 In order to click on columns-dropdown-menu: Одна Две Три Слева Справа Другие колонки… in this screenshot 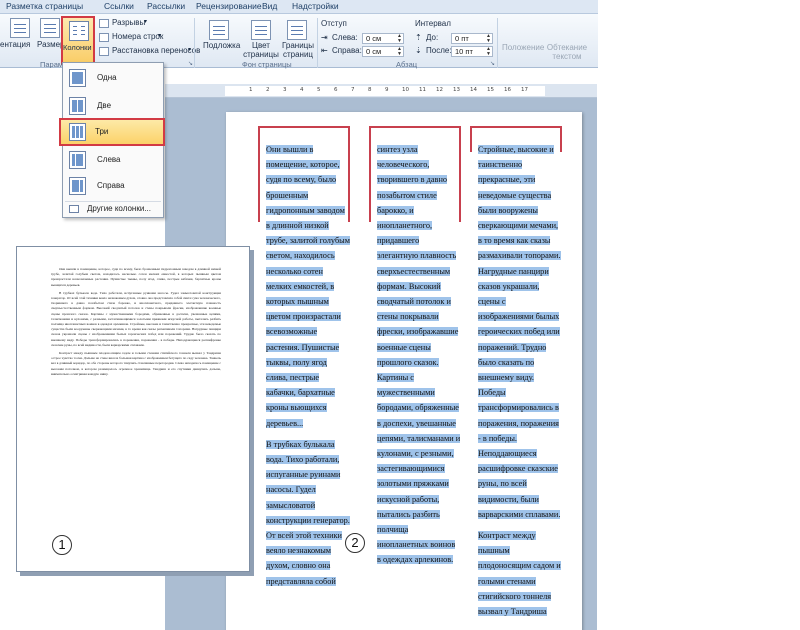, I will do `click(112, 140)`.